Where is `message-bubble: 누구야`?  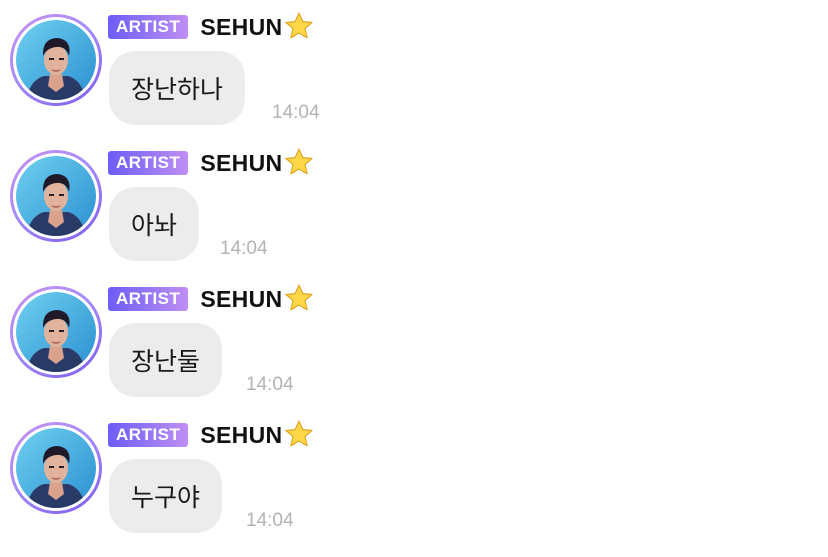
message-bubble: 누구야 is located at coordinates (166, 496).